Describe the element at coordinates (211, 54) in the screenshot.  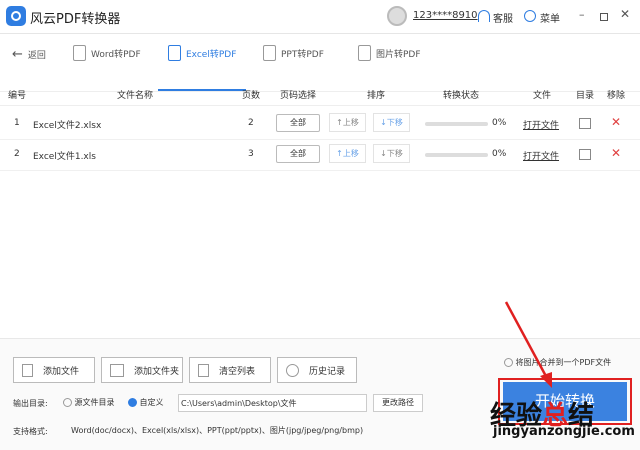
I see `tab-label: Excel转PDF` at that location.